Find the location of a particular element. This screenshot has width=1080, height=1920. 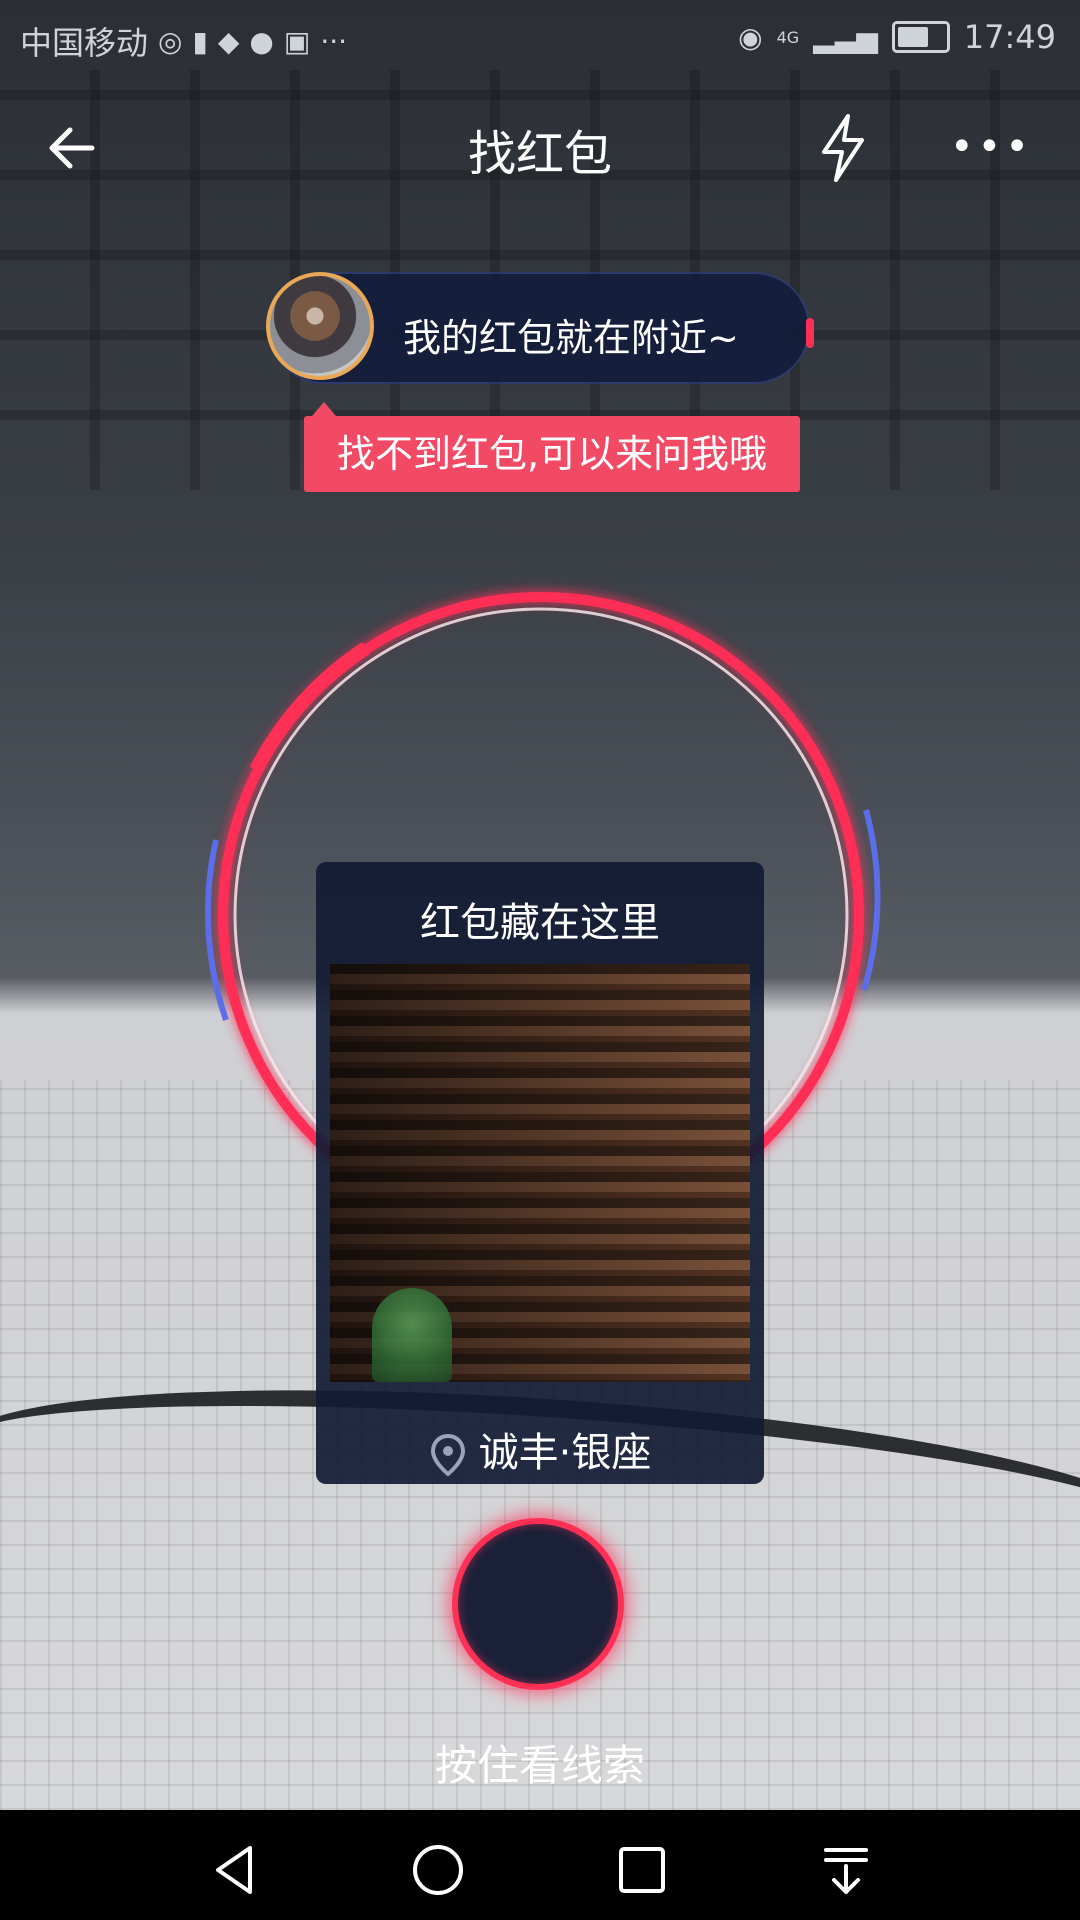

system-nav-bar is located at coordinates (540, 1865).